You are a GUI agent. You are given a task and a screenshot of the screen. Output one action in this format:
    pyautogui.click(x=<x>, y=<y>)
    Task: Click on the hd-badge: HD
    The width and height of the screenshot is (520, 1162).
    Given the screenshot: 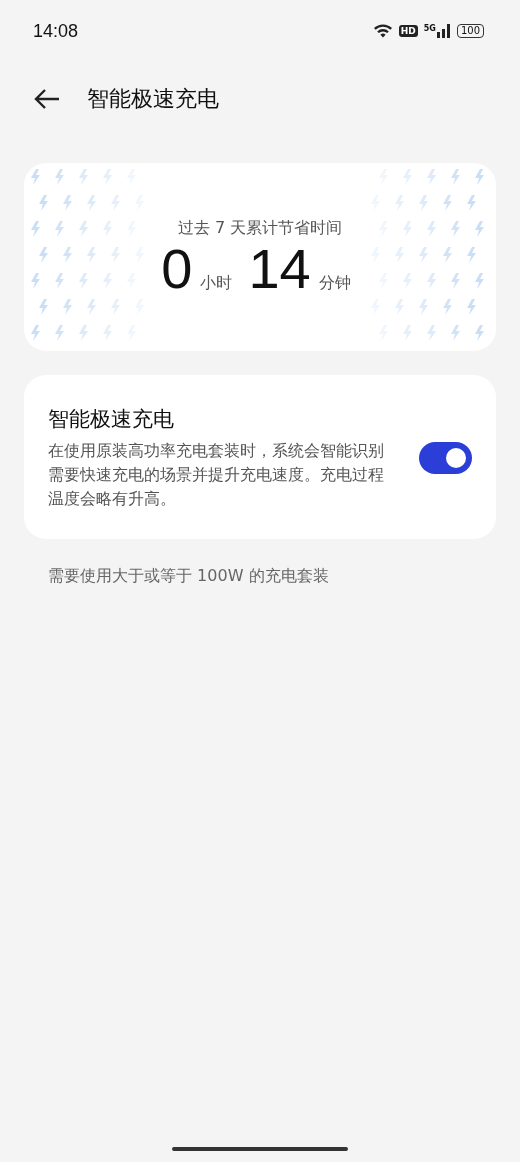 What is the action you would take?
    pyautogui.click(x=408, y=31)
    